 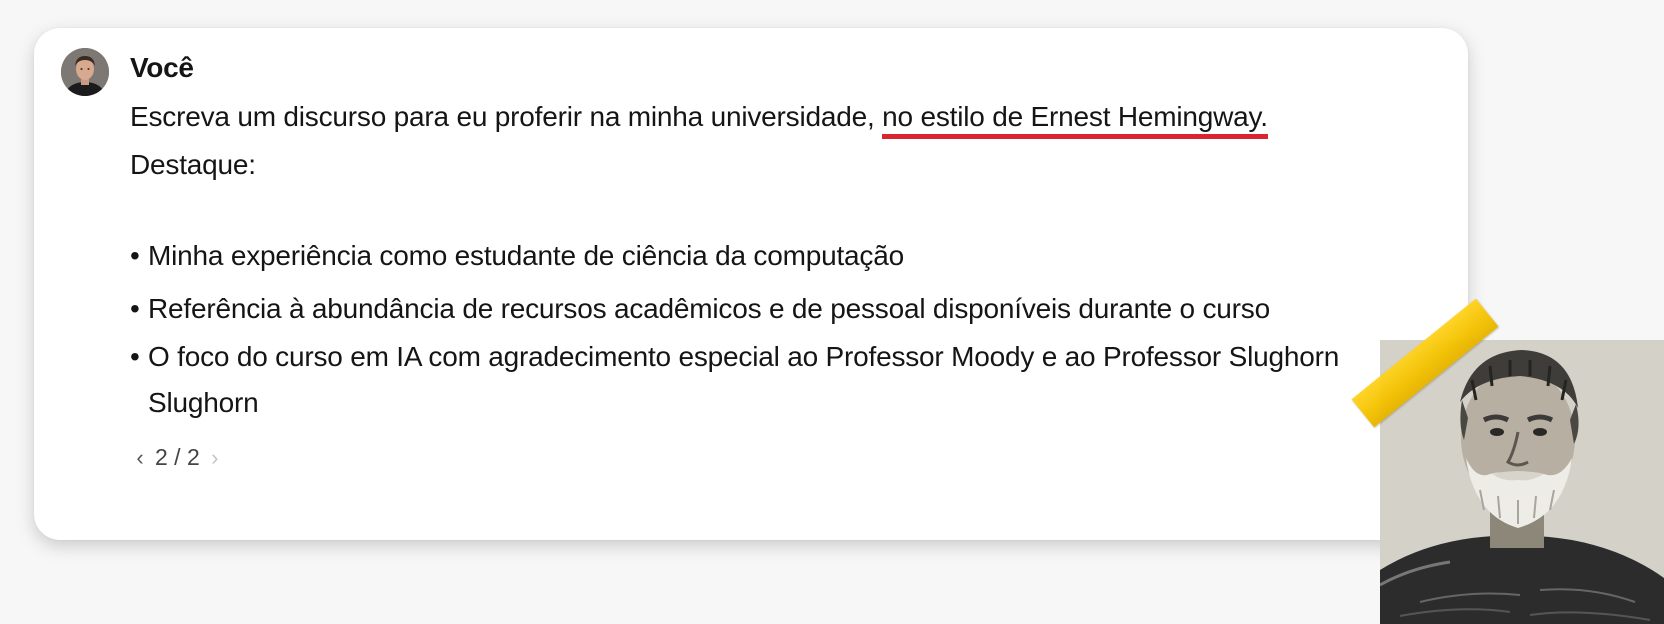 I want to click on pager-count: 2 / 2, so click(x=177, y=457).